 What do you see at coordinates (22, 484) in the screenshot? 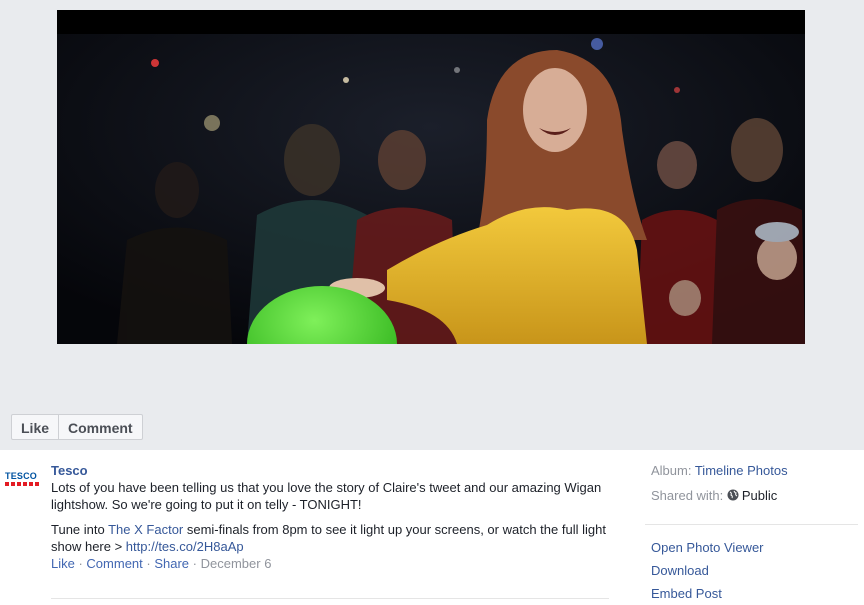
I see `logo-stripes` at bounding box center [22, 484].